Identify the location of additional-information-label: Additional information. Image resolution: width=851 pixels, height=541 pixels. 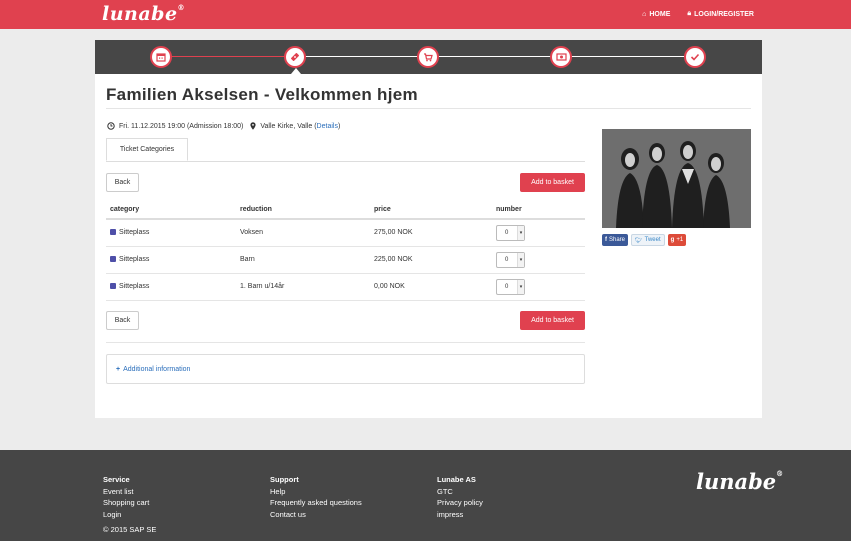
(157, 369).